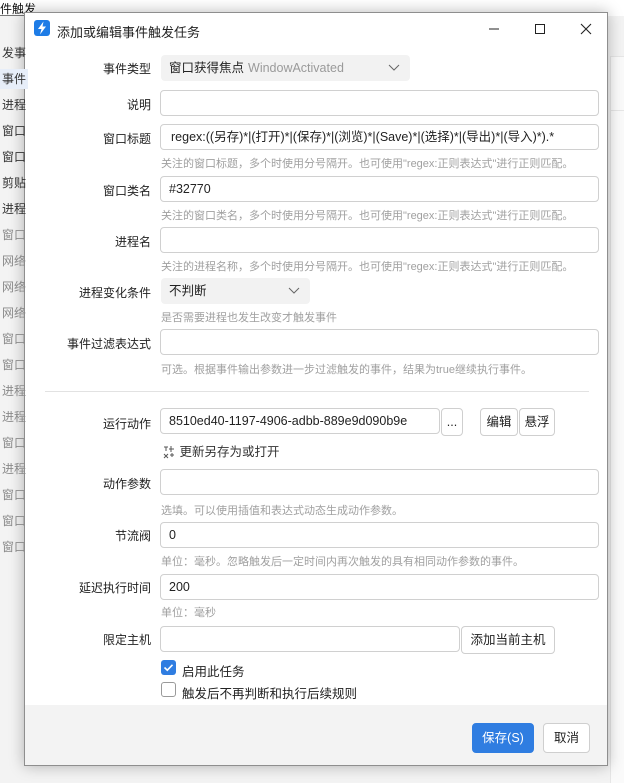 This screenshot has height=783, width=624. What do you see at coordinates (508, 640) in the screenshot?
I see `add-current-host-button: 添加当前主机` at bounding box center [508, 640].